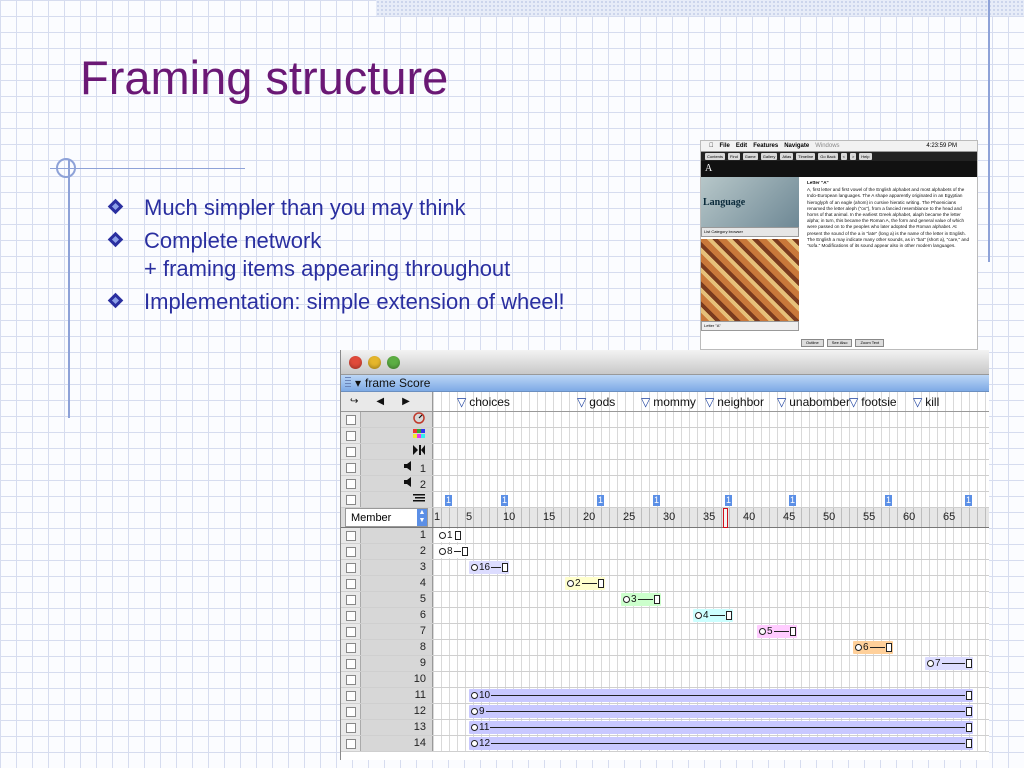 This screenshot has width=1024, height=768. Describe the element at coordinates (873, 402) in the screenshot. I see `marker-footsie: ▽ footsie` at that location.